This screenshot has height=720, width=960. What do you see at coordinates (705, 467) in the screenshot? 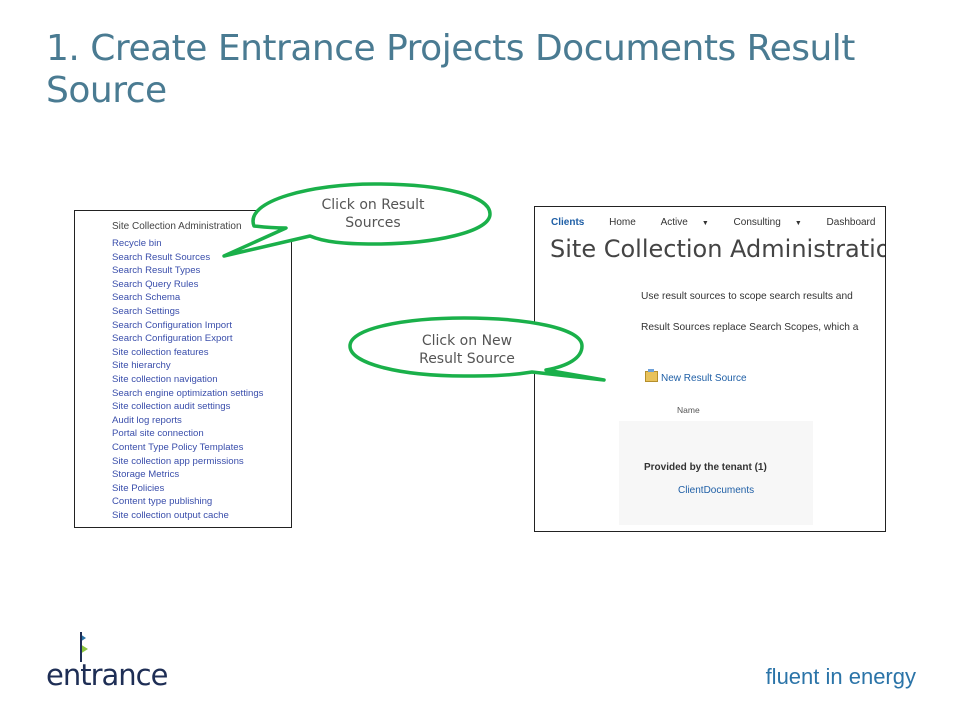
I see `group-header: Provided by the tenant (1)` at bounding box center [705, 467].